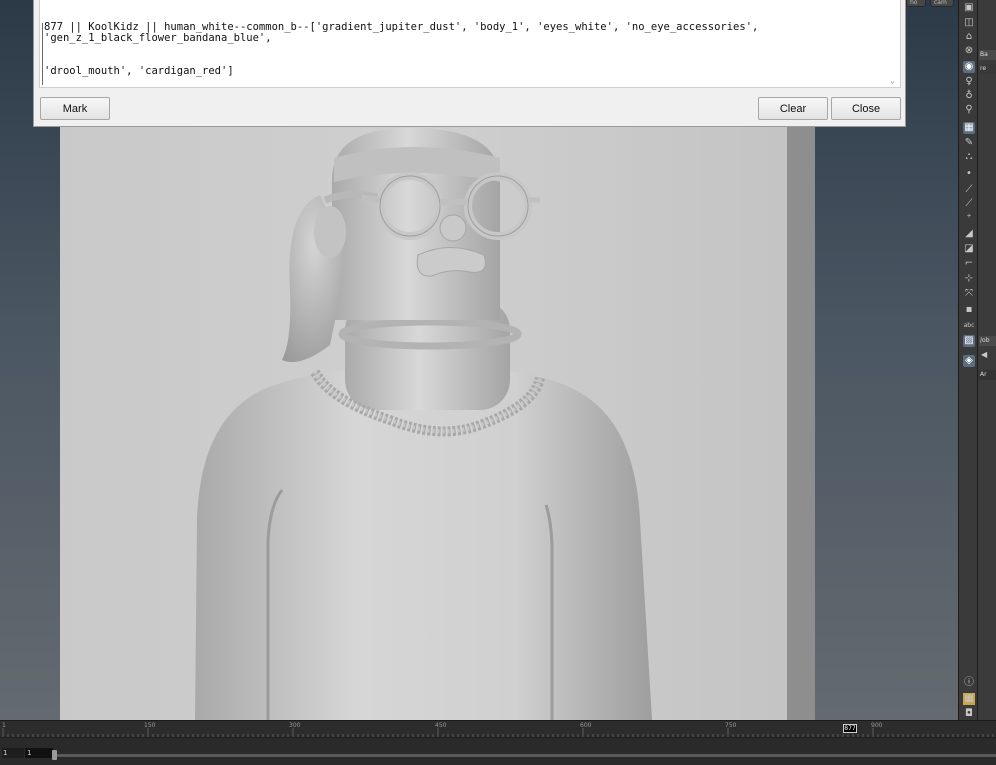  What do you see at coordinates (969, 279) in the screenshot?
I see `crop-icon: ⊹` at bounding box center [969, 279].